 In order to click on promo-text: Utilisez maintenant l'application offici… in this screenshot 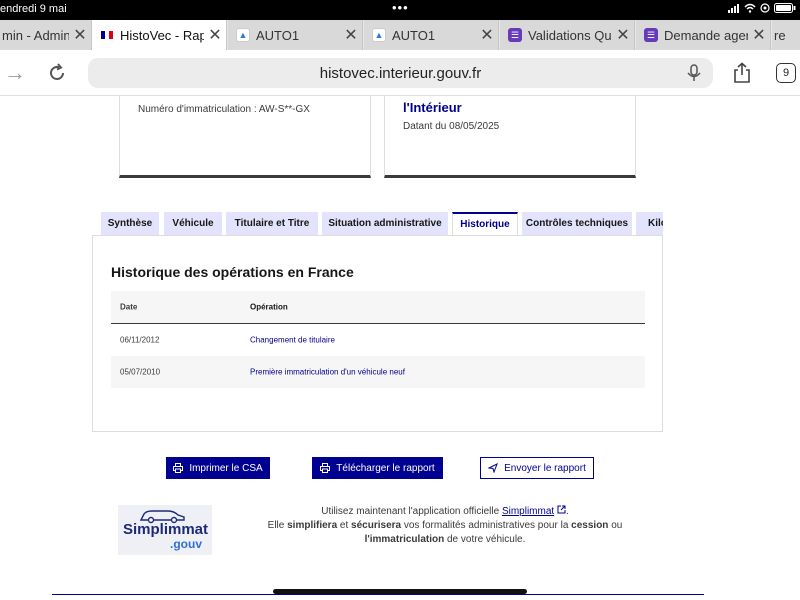, I will do `click(445, 526)`.